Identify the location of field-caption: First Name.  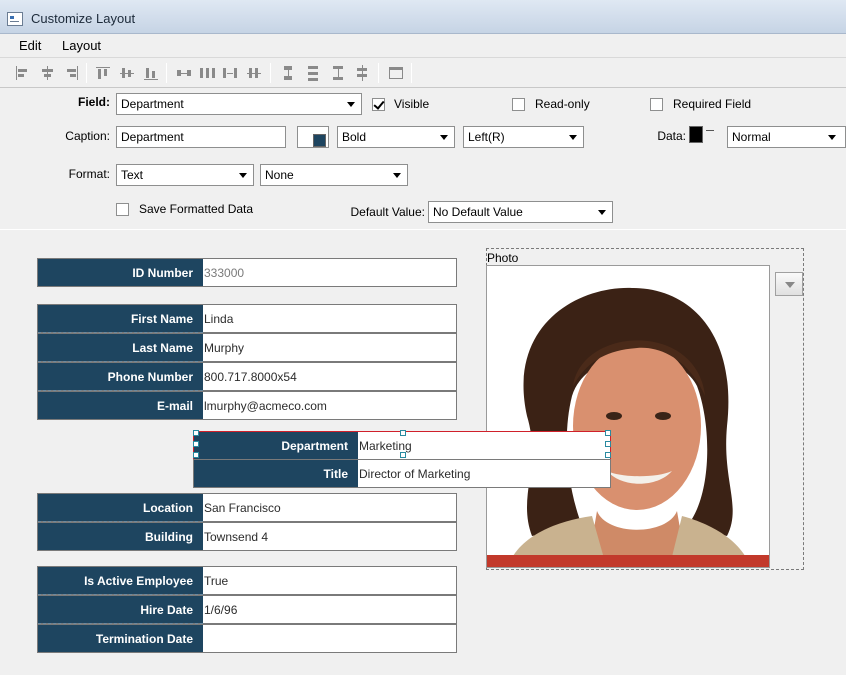
(120, 318).